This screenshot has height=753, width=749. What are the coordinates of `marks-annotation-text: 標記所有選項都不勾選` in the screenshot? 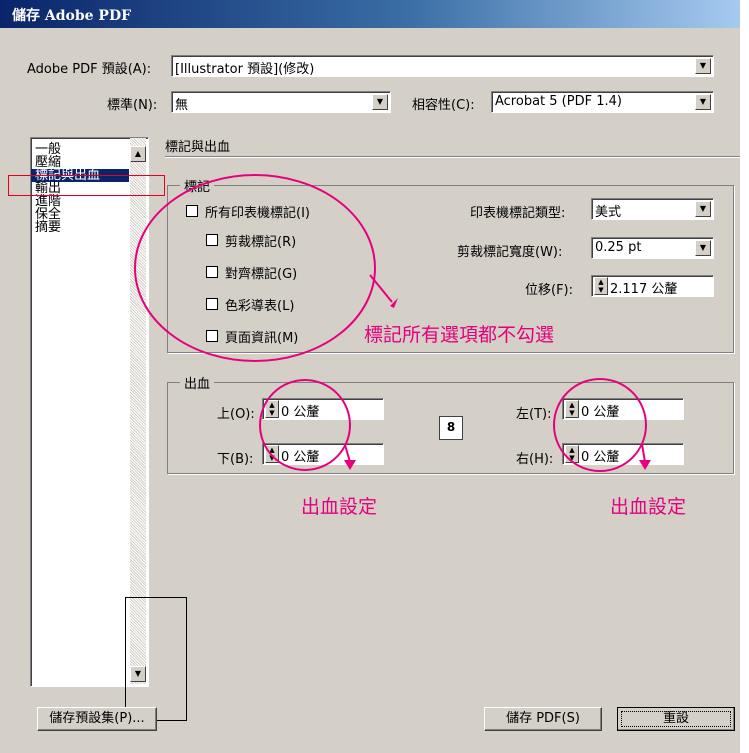 It's located at (459, 335).